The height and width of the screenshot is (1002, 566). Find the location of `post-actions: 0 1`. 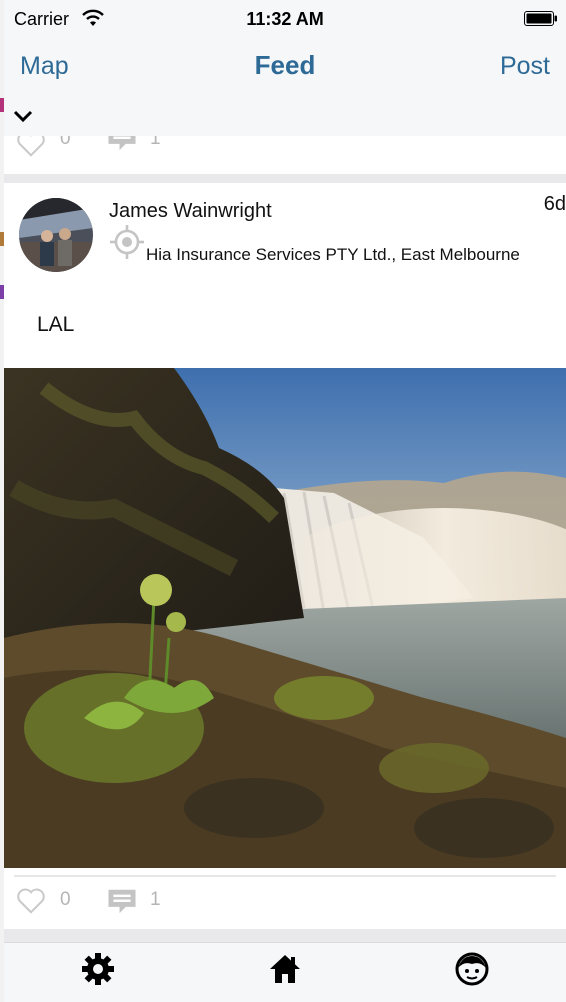

post-actions: 0 1 is located at coordinates (285, 900).